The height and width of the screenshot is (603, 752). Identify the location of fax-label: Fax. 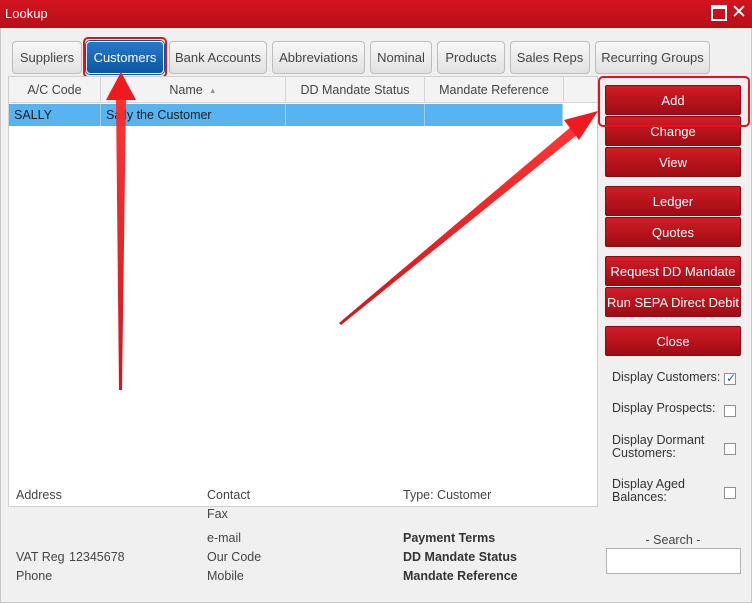
(217, 514).